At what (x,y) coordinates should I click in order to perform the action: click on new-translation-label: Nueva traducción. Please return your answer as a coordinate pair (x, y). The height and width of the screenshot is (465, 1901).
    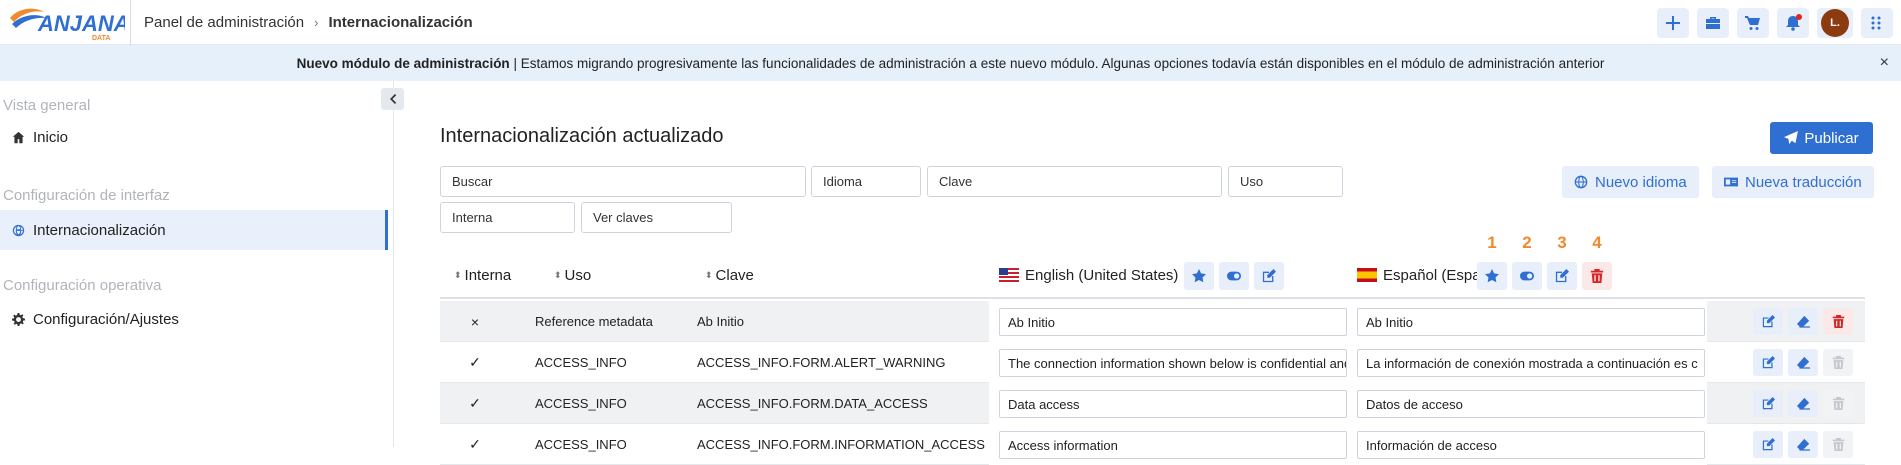
    Looking at the image, I should click on (1803, 182).